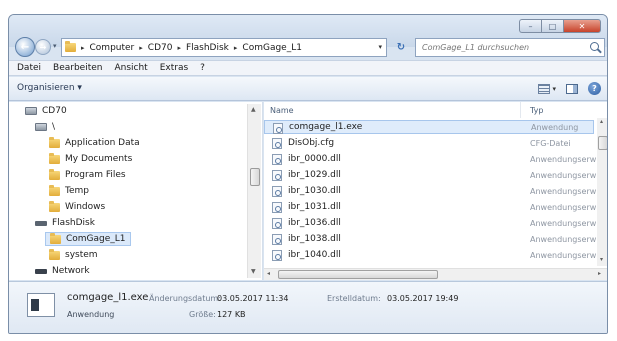 The height and width of the screenshot is (341, 617). What do you see at coordinates (430, 175) in the screenshot?
I see `file-row: ibr_1029.dll Anwendungserw` at bounding box center [430, 175].